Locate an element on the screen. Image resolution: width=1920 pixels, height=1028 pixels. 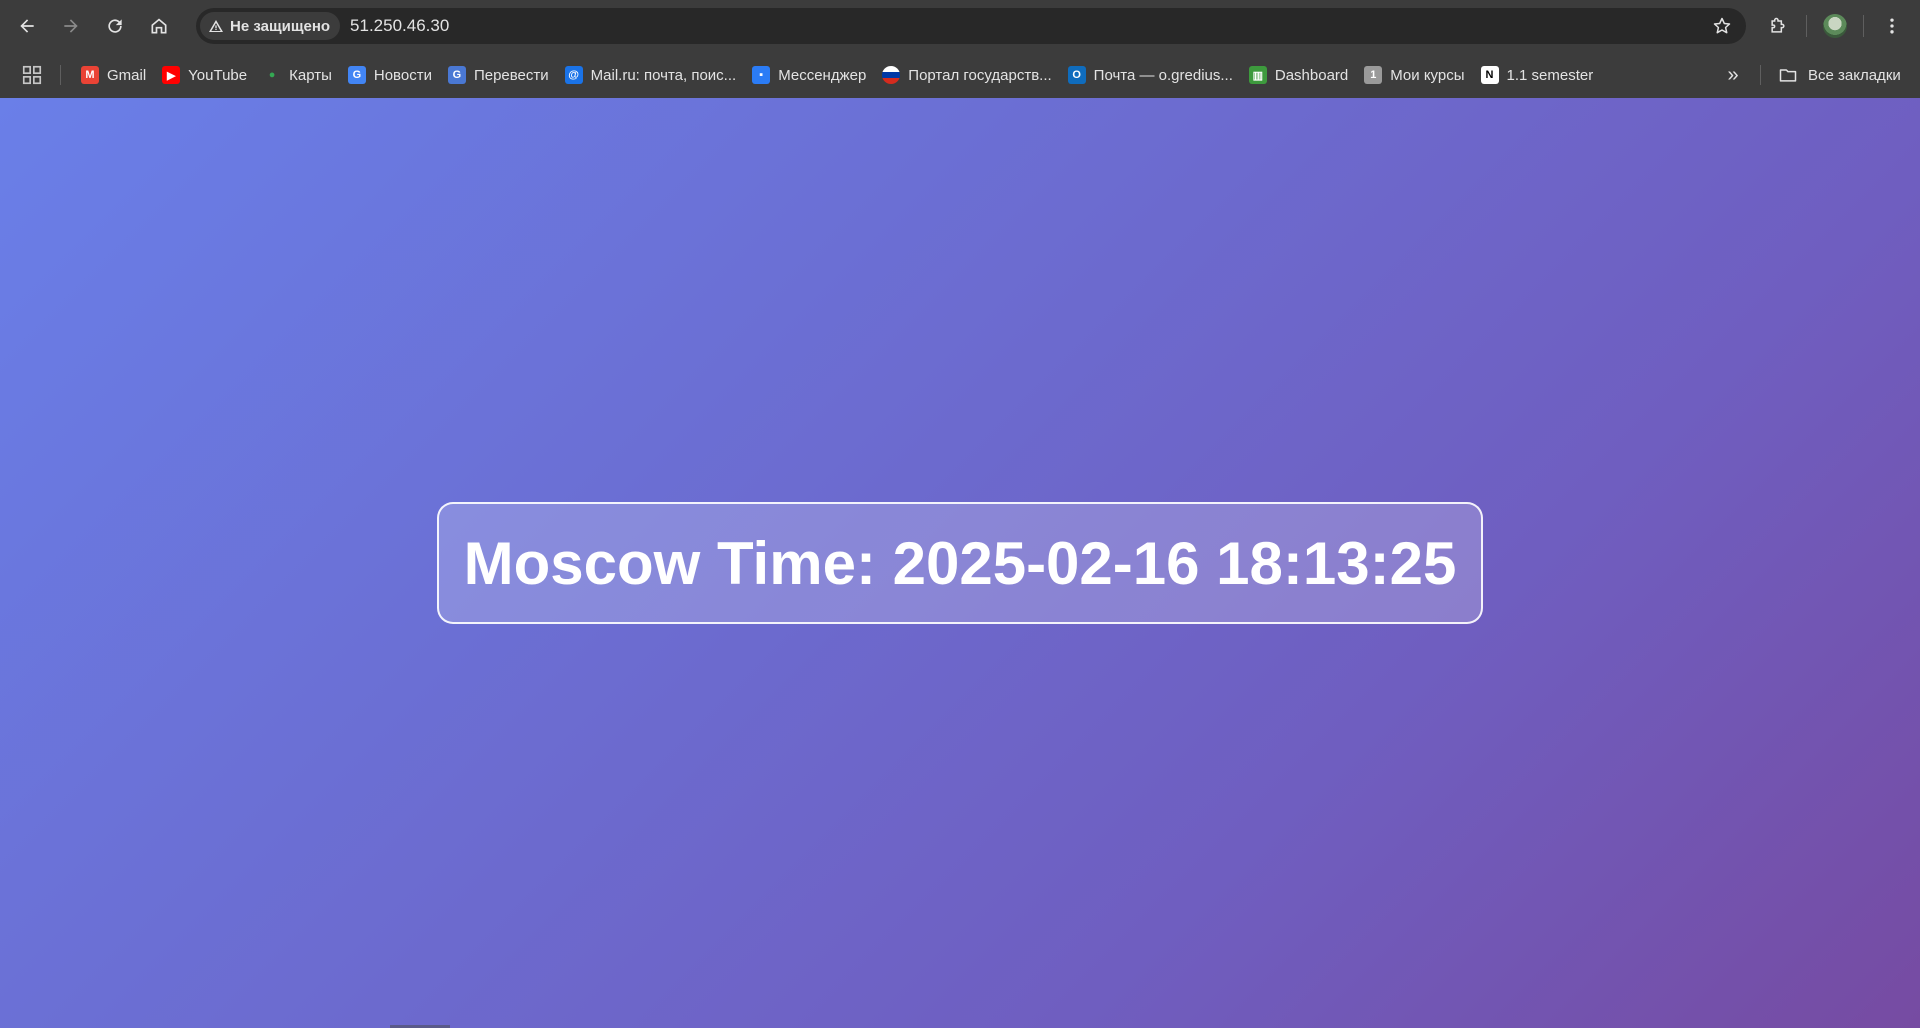
courses-icon: 1 is located at coordinates (1373, 75).